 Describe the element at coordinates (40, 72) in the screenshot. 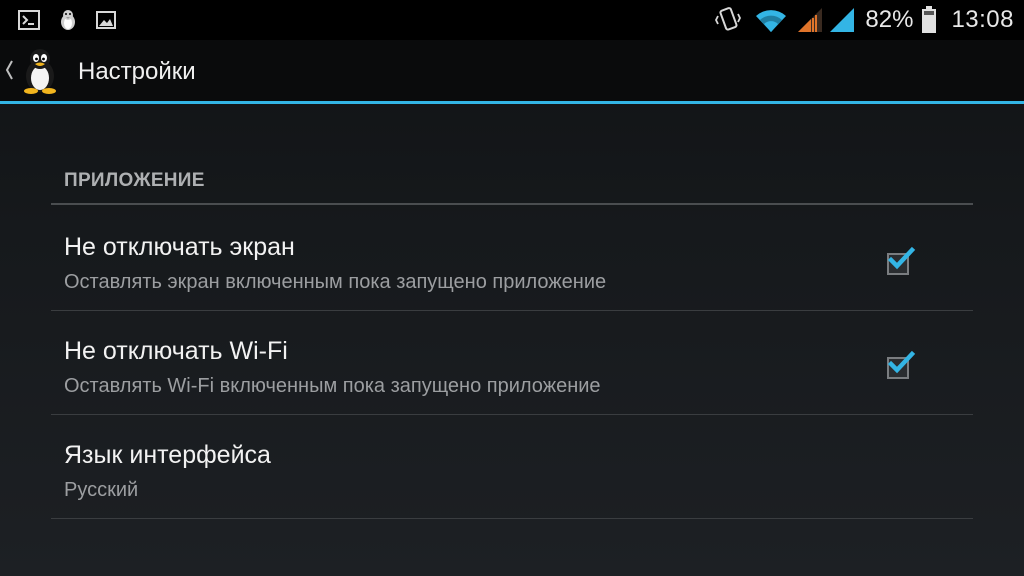

I see `penguin-logo-icon` at that location.